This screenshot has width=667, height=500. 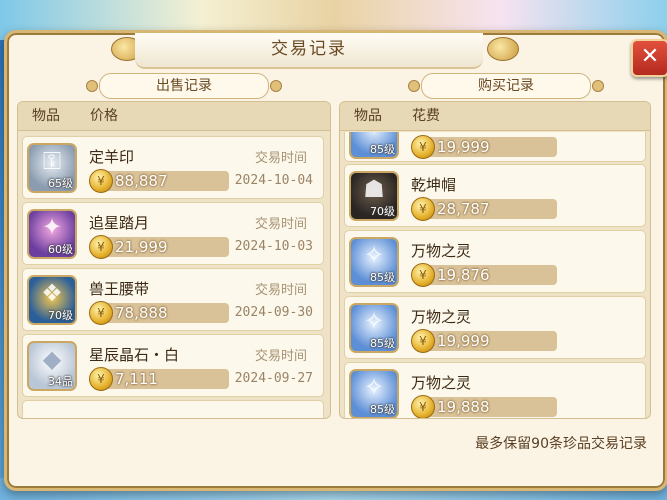 What do you see at coordinates (173, 299) in the screenshot?
I see `sell-record-row: ❖ 70级 兽王腰带 ¥78,888 交易时间 2024-09-30` at bounding box center [173, 299].